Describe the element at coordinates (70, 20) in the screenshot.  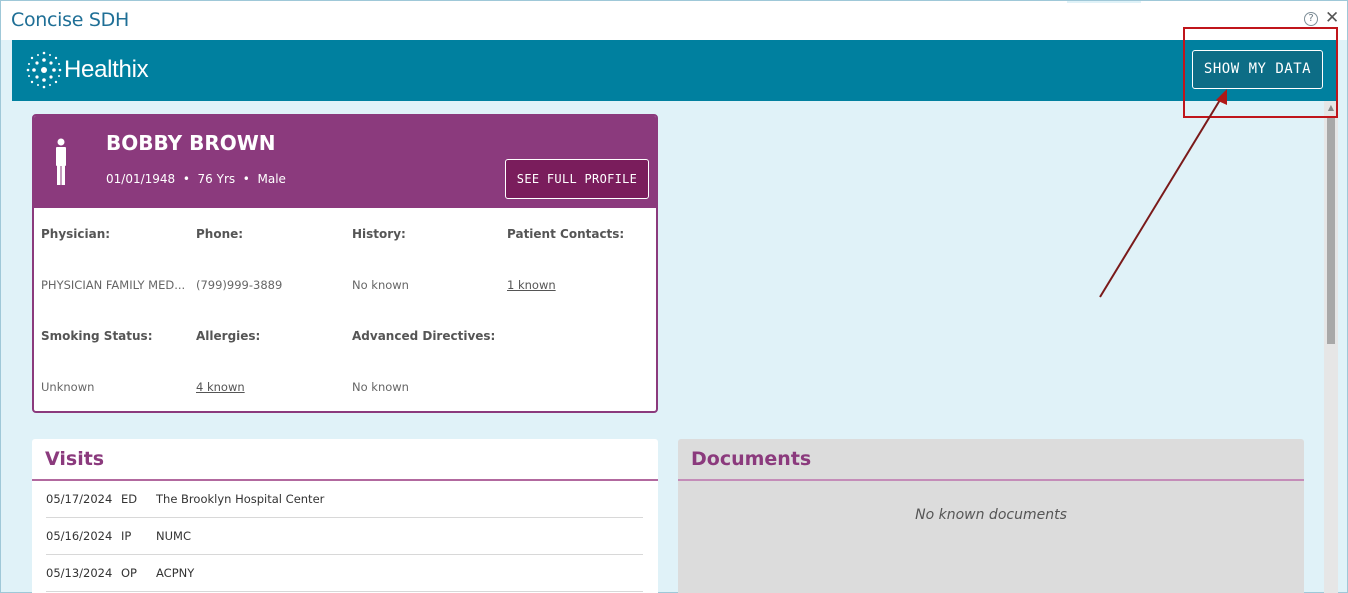
I see `window-title: Concise SDH` at that location.